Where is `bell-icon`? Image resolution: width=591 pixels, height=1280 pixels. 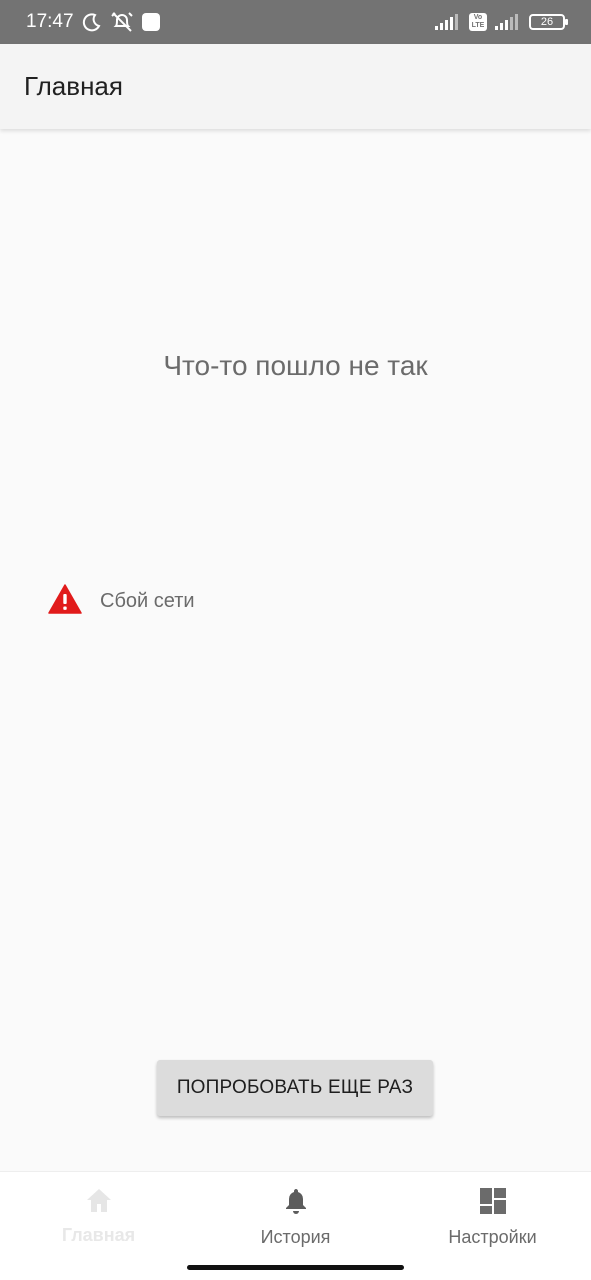 bell-icon is located at coordinates (296, 1203).